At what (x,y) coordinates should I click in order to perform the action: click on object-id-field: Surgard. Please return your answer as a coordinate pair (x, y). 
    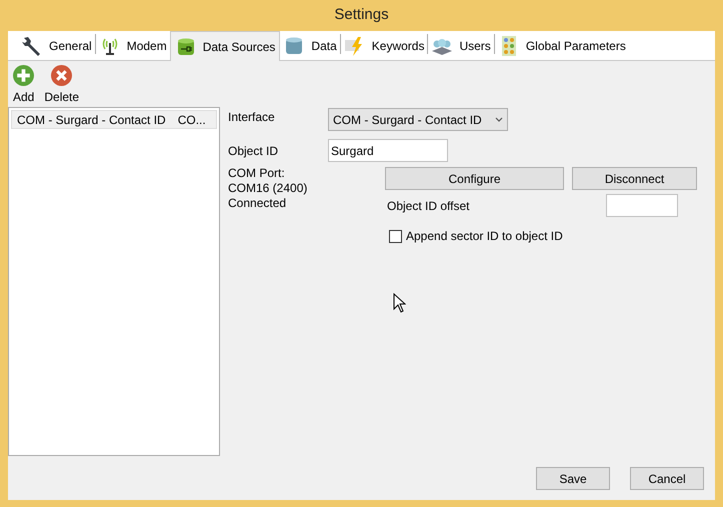
    Looking at the image, I should click on (388, 150).